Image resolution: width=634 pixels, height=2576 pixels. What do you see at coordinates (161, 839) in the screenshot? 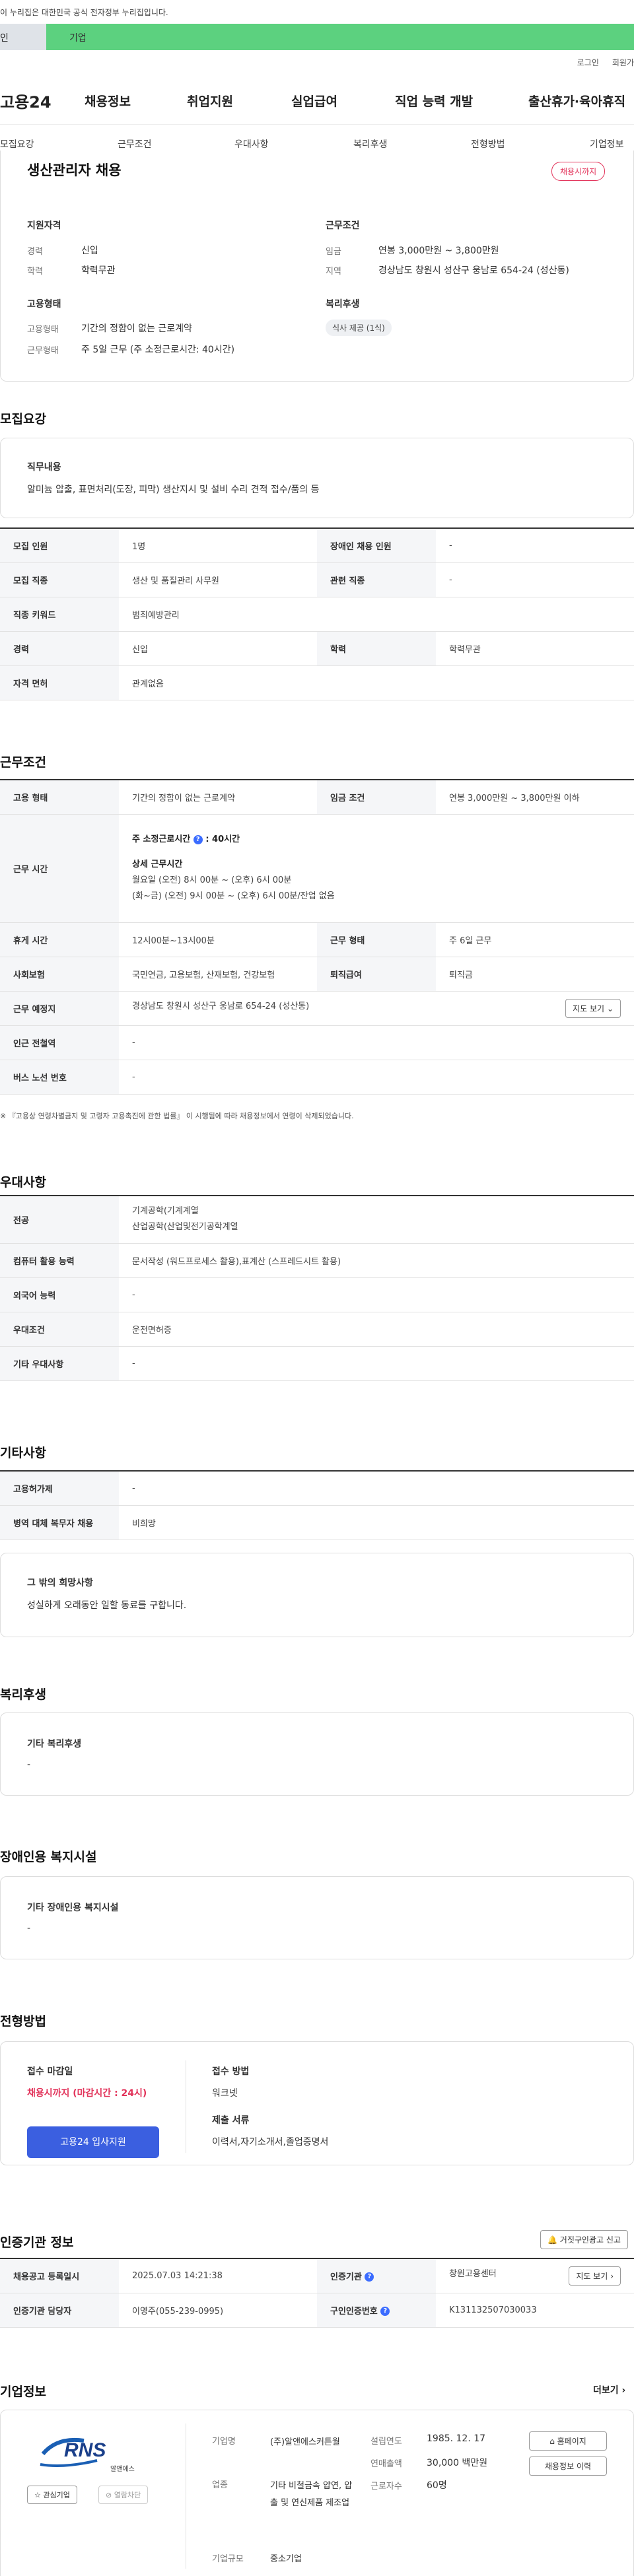
I see `weekly-hours-label: 주 소정근로시간` at bounding box center [161, 839].